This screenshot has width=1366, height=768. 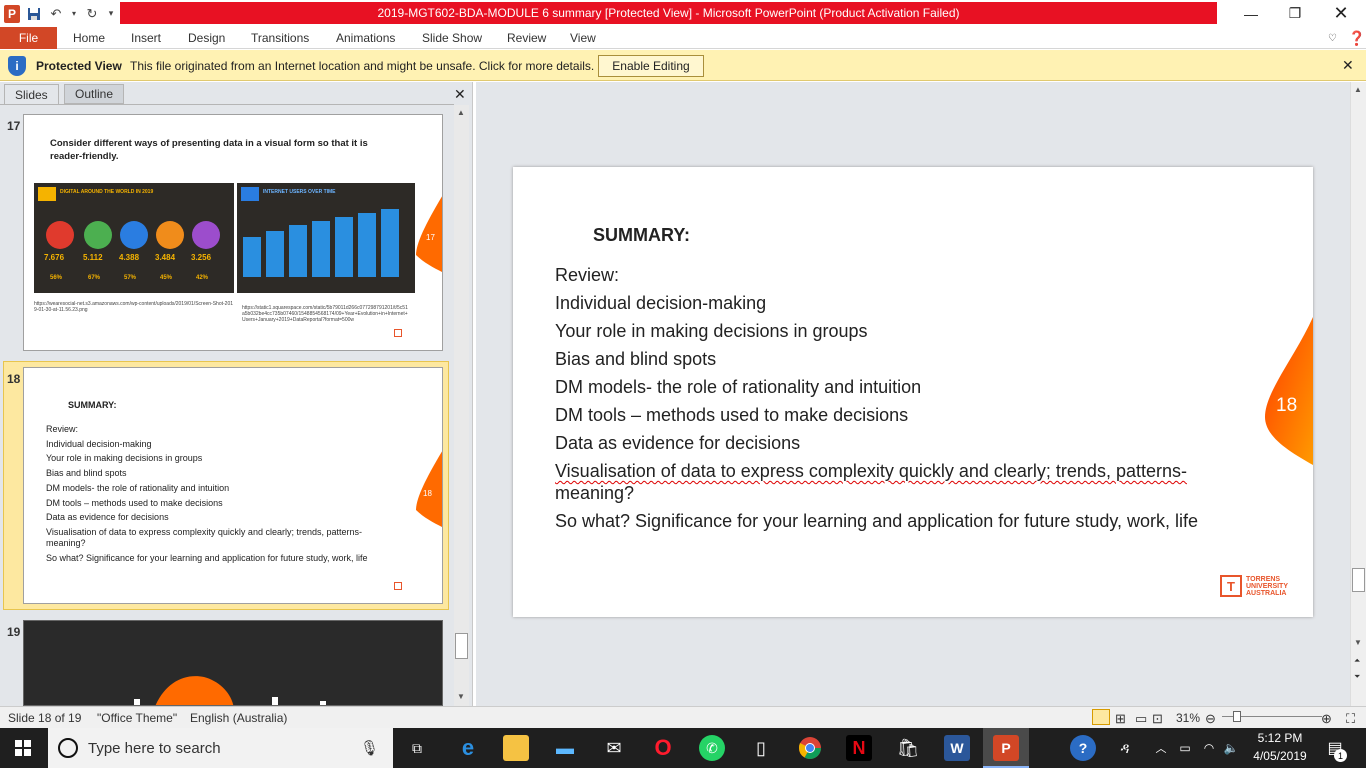 I want to click on help-tray-icon: ?, so click(x=1083, y=748).